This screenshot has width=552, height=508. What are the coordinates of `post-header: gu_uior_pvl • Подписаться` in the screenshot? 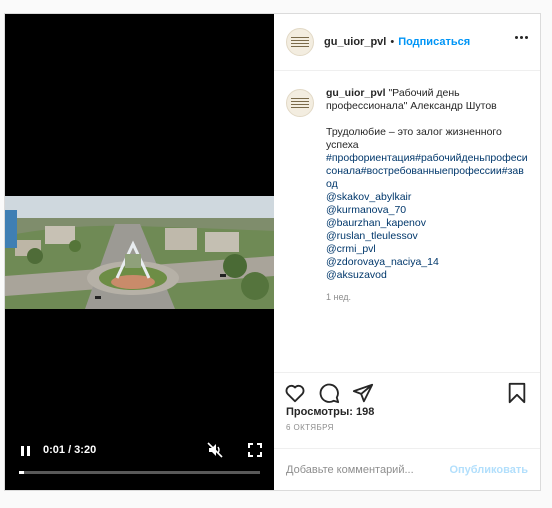 It's located at (407, 42).